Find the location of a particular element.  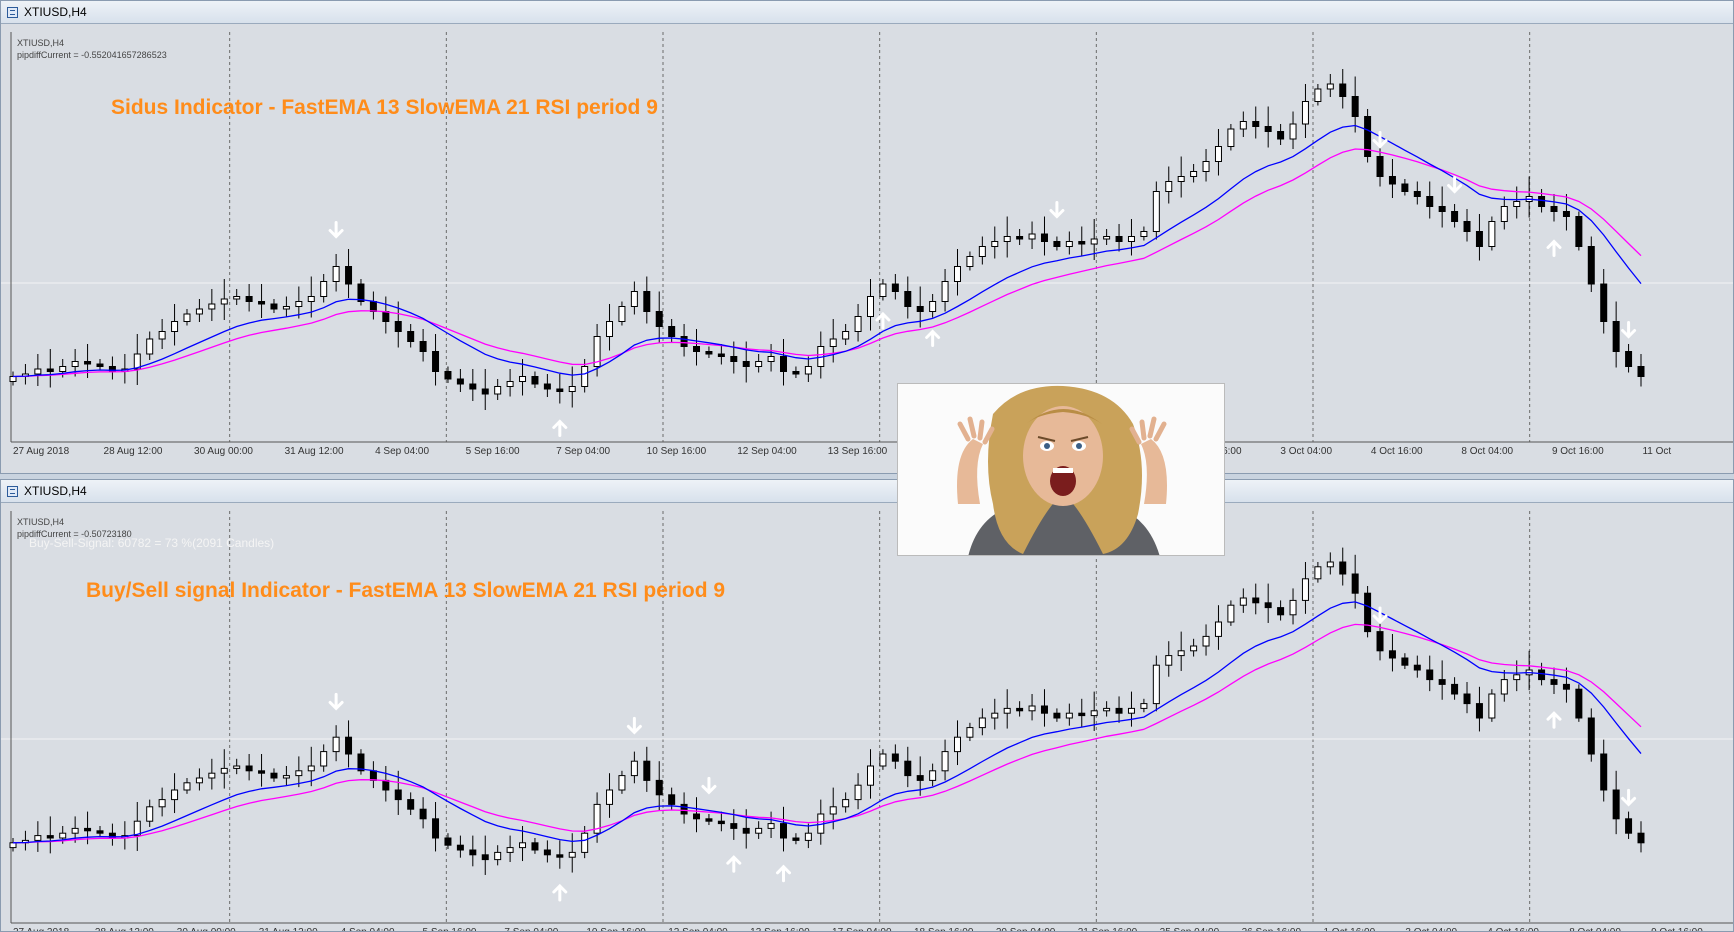

time-axis-label: 3 Oct 04:00 is located at coordinates (1306, 451).